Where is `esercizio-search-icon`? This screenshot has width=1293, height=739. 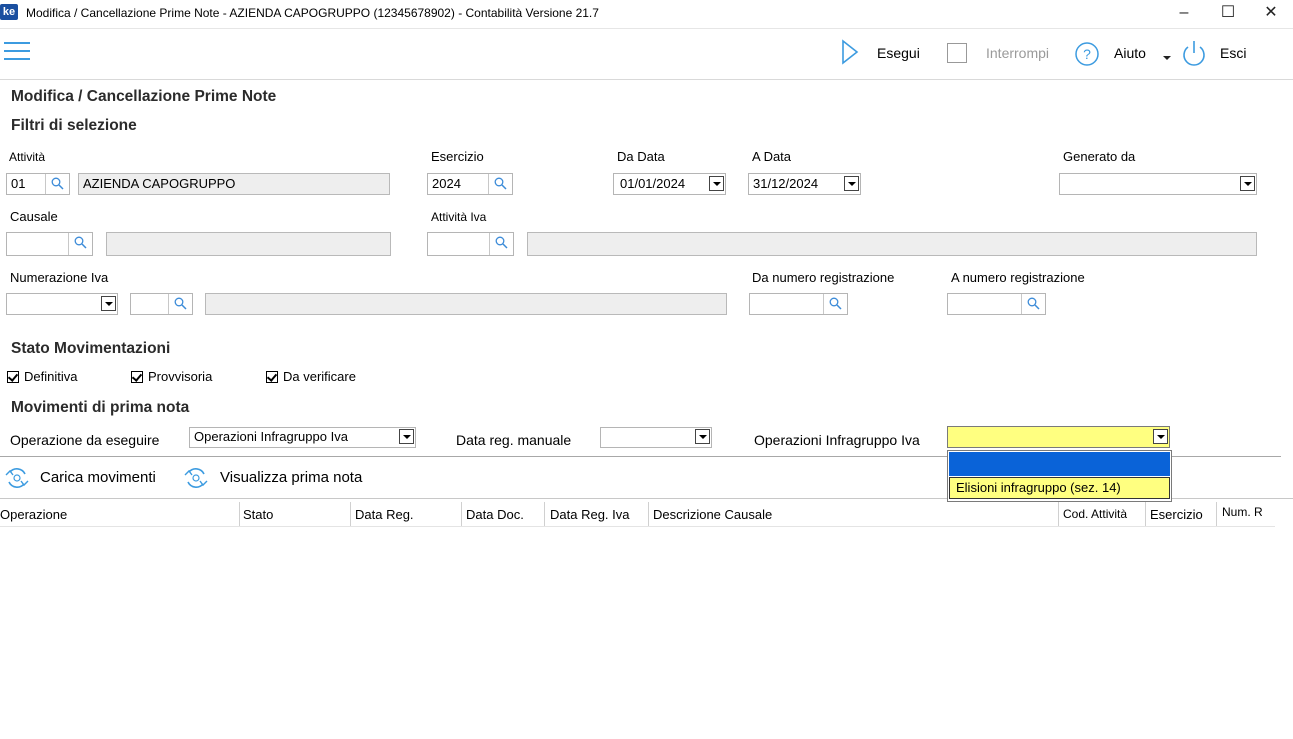
esercizio-search-icon is located at coordinates (500, 184).